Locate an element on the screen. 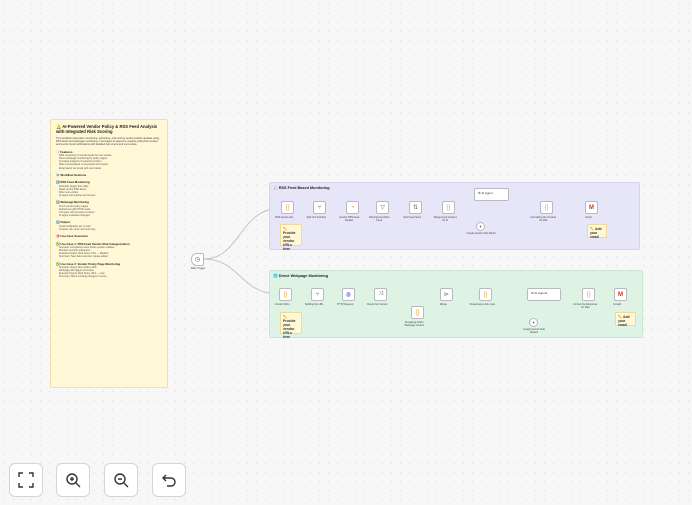 This screenshot has width=692, height=505. usecase2-item: Summary: Minor wording changes in terms is located at coordinates (83, 277).